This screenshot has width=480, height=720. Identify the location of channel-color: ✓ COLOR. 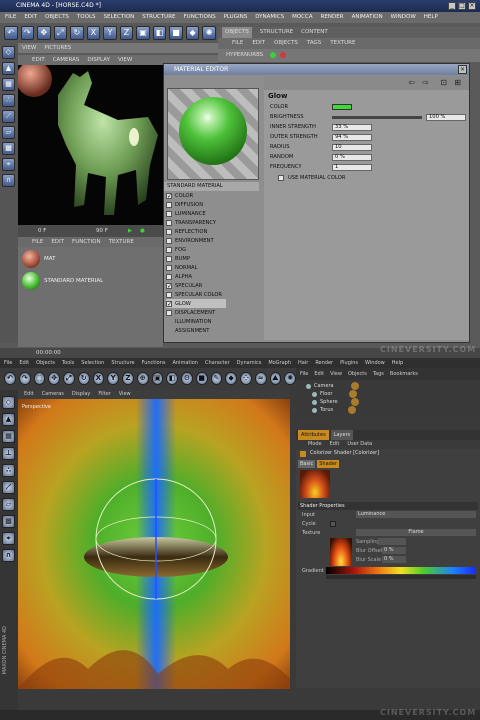
(179, 195).